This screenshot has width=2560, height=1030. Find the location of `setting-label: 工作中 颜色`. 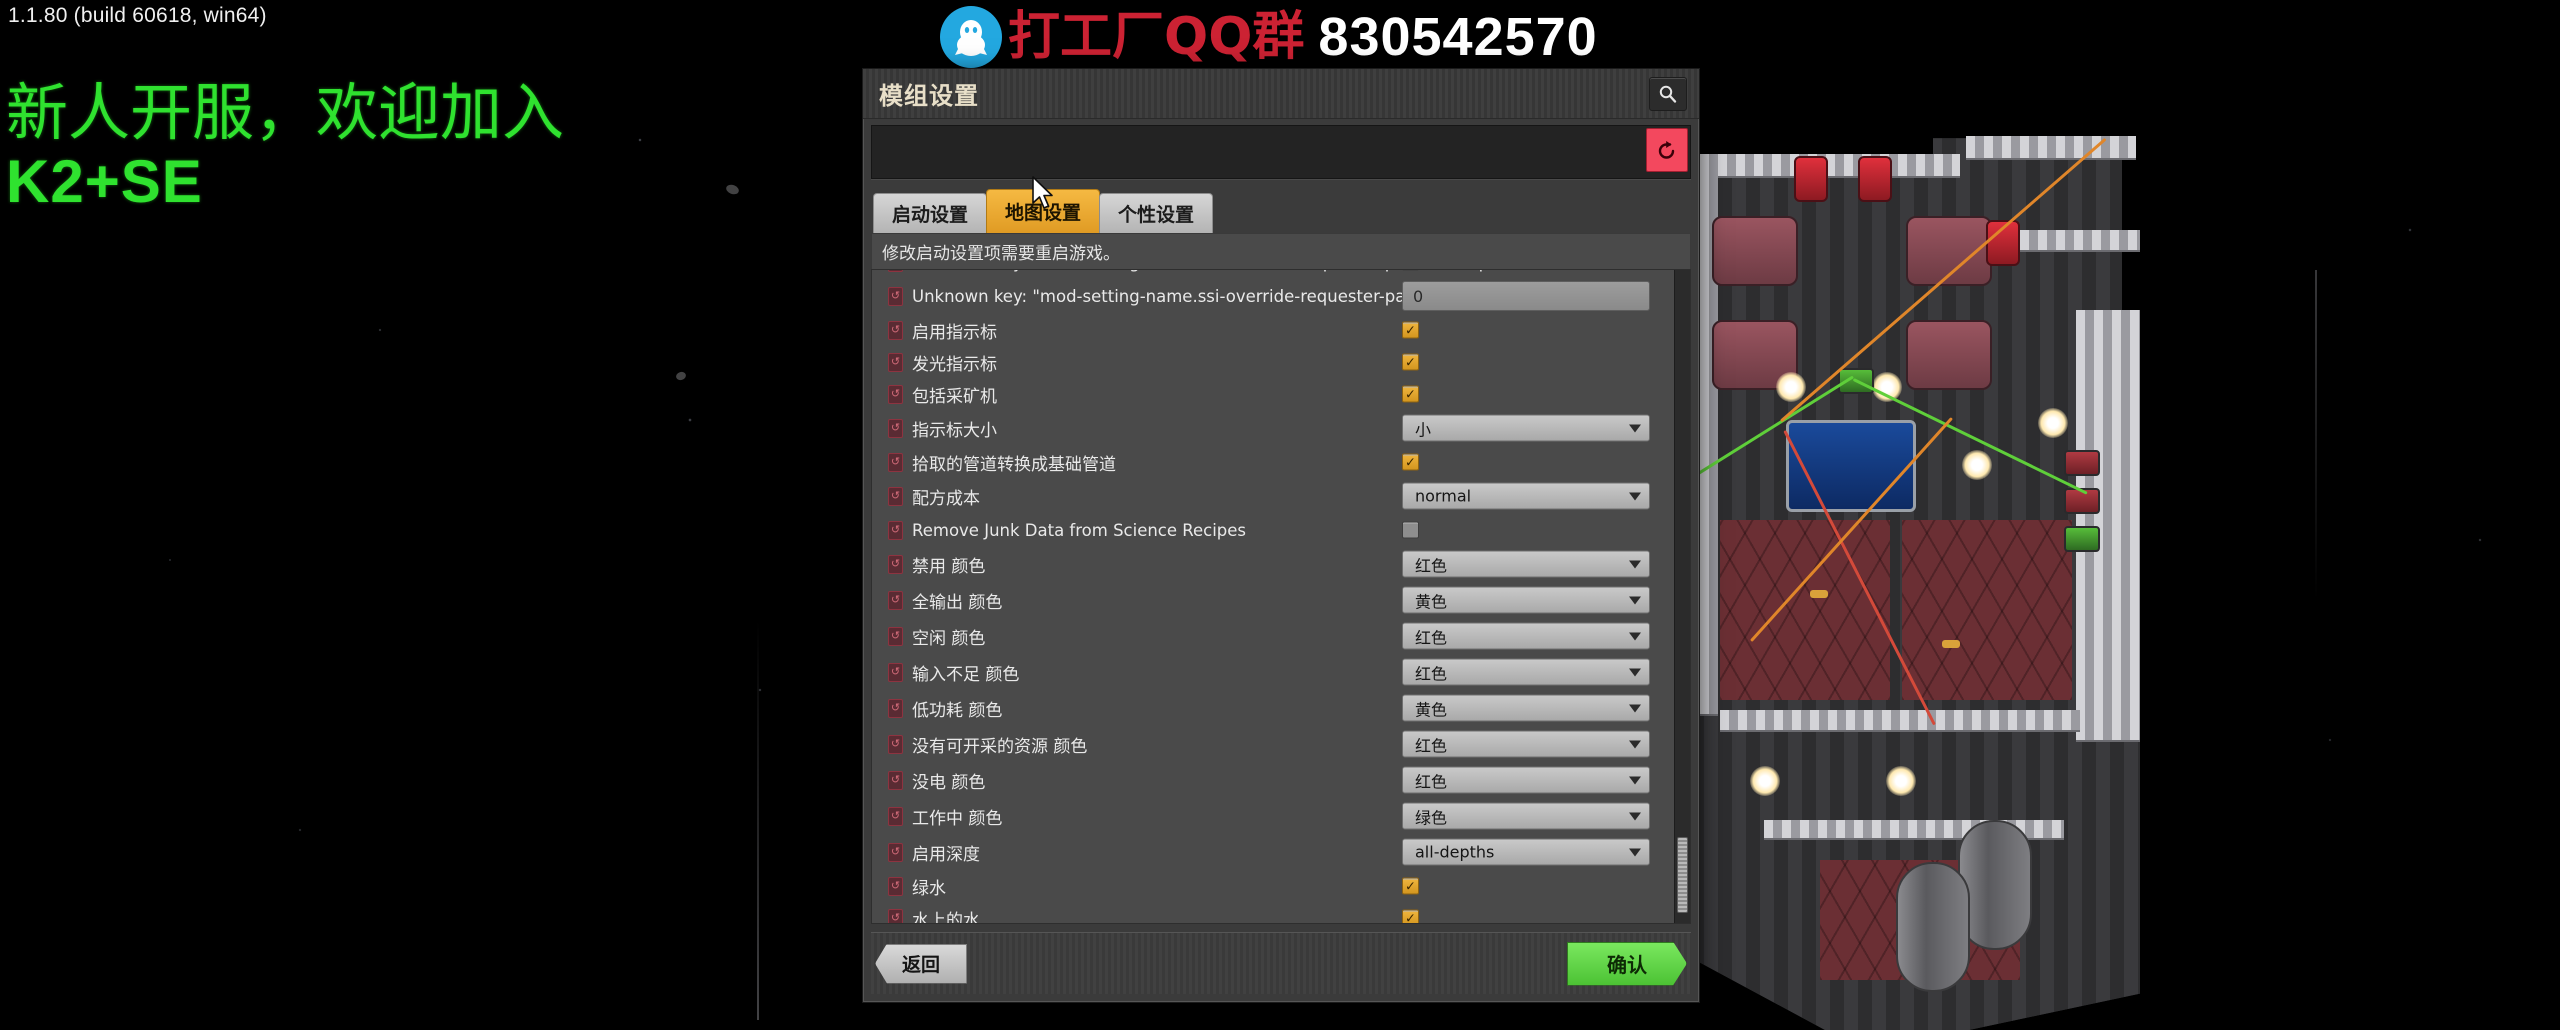

setting-label: 工作中 颜色 is located at coordinates (957, 818).